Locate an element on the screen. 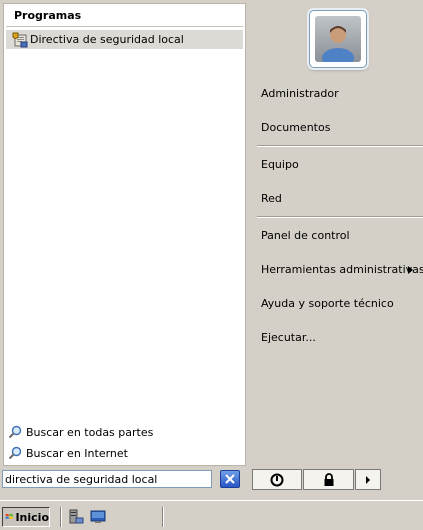 The image size is (423, 530). lock-button is located at coordinates (328, 479).